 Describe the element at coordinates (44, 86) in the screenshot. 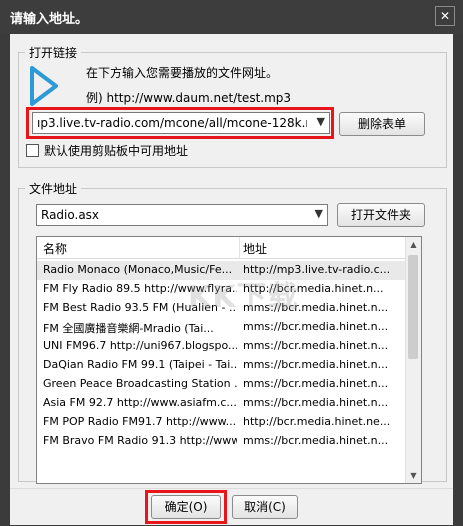

I see `play-icon` at that location.